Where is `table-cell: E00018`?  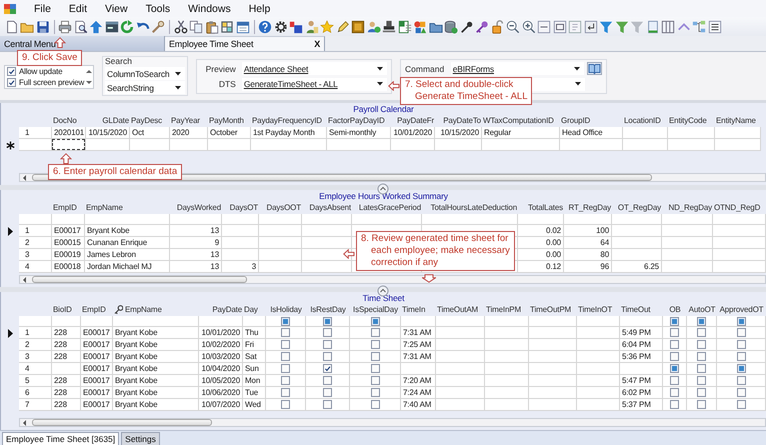
table-cell: E00018 is located at coordinates (68, 267).